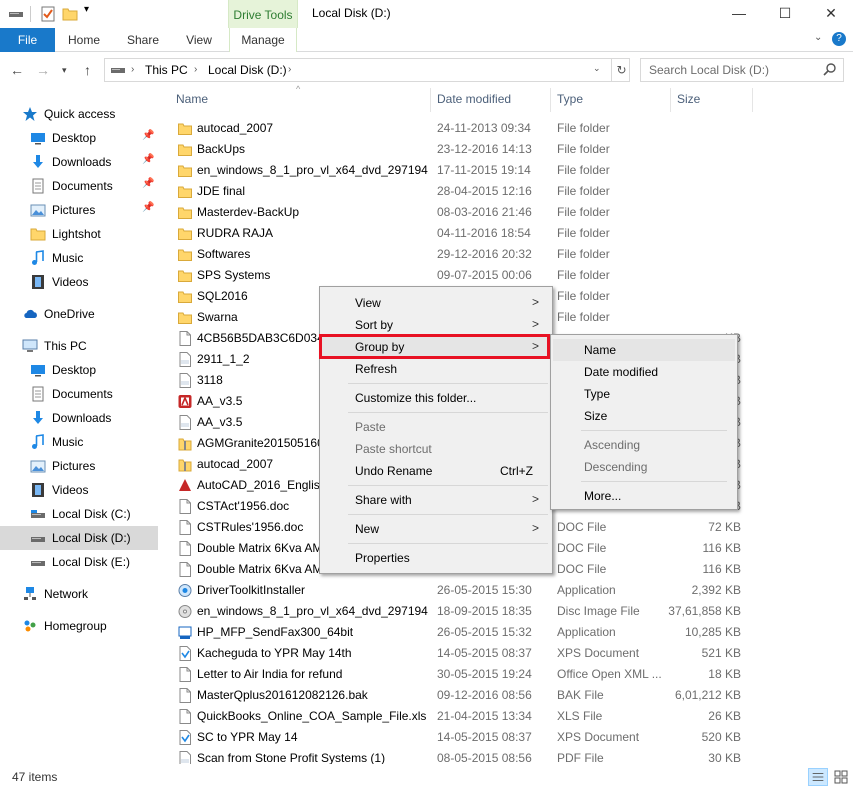  What do you see at coordinates (367, 70) in the screenshot?
I see `address-bar: › This PC › Local Disk (D:) › ⌄ ↻` at bounding box center [367, 70].